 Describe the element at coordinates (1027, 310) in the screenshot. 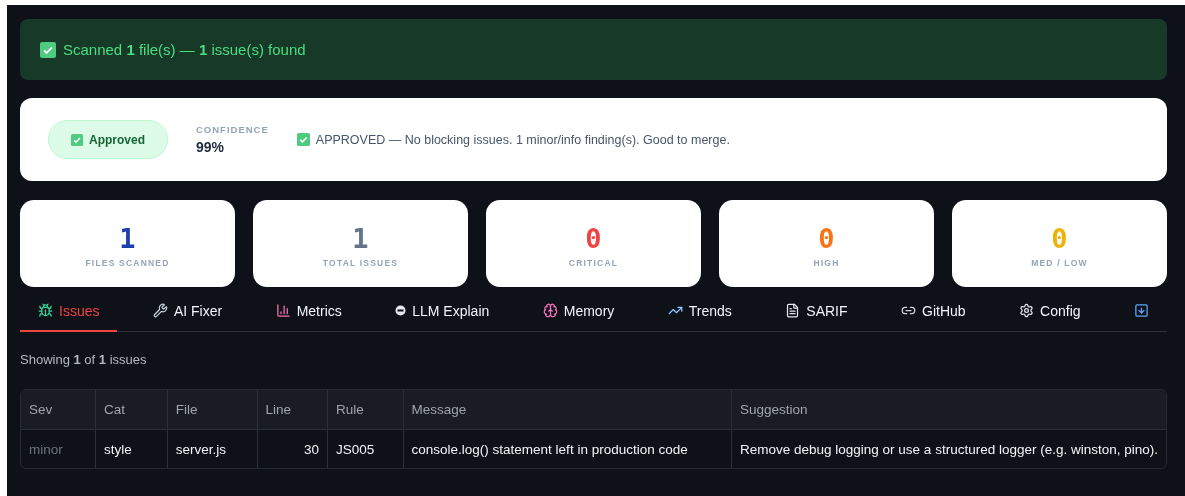

I see `settings-icon` at that location.